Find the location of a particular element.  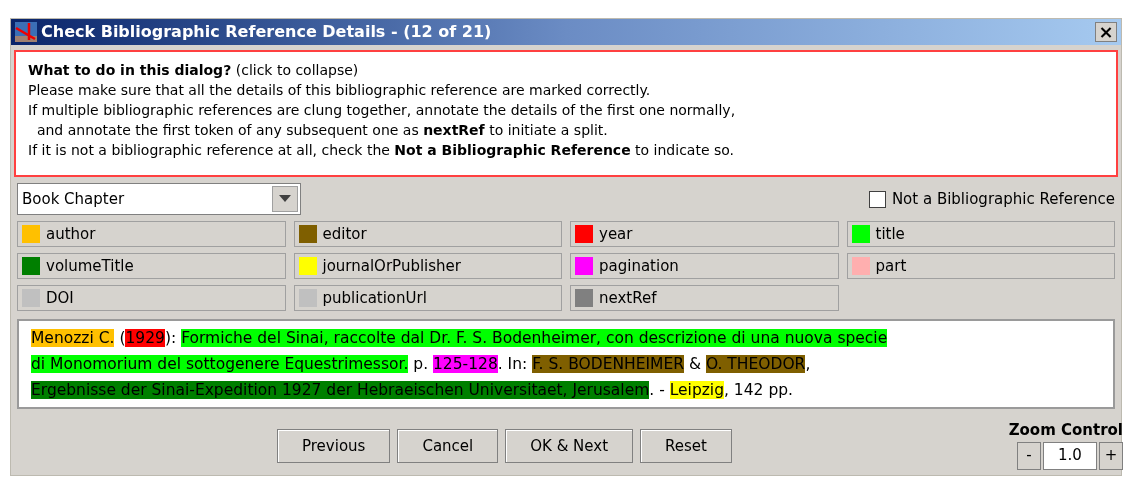

instruction-text: Please make sure that all the details of this bibliographic reference are marked correctly. is located at coordinates (340, 90).